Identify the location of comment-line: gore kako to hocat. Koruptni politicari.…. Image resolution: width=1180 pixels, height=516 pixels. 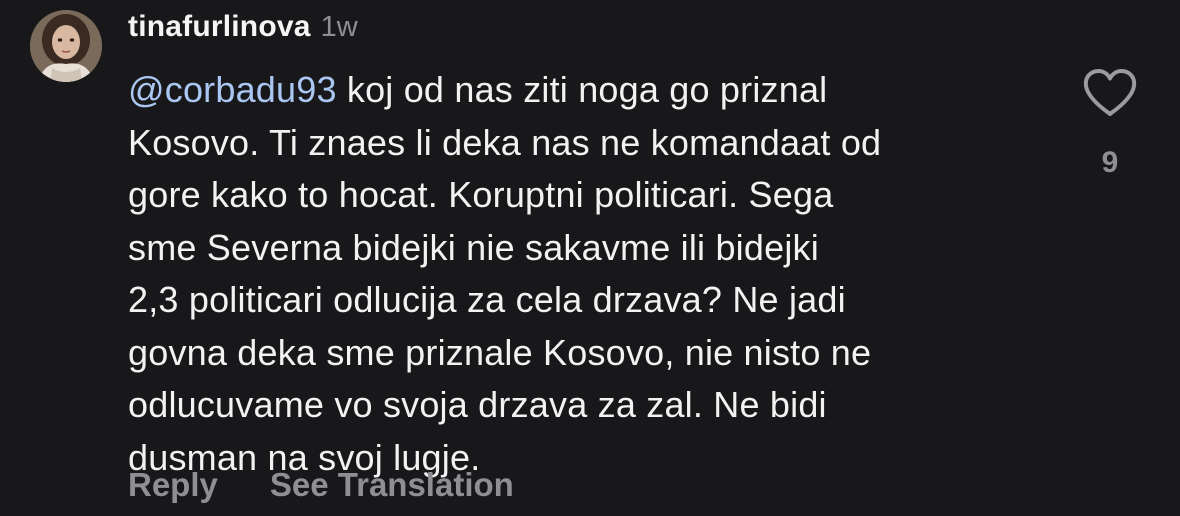
(481, 194).